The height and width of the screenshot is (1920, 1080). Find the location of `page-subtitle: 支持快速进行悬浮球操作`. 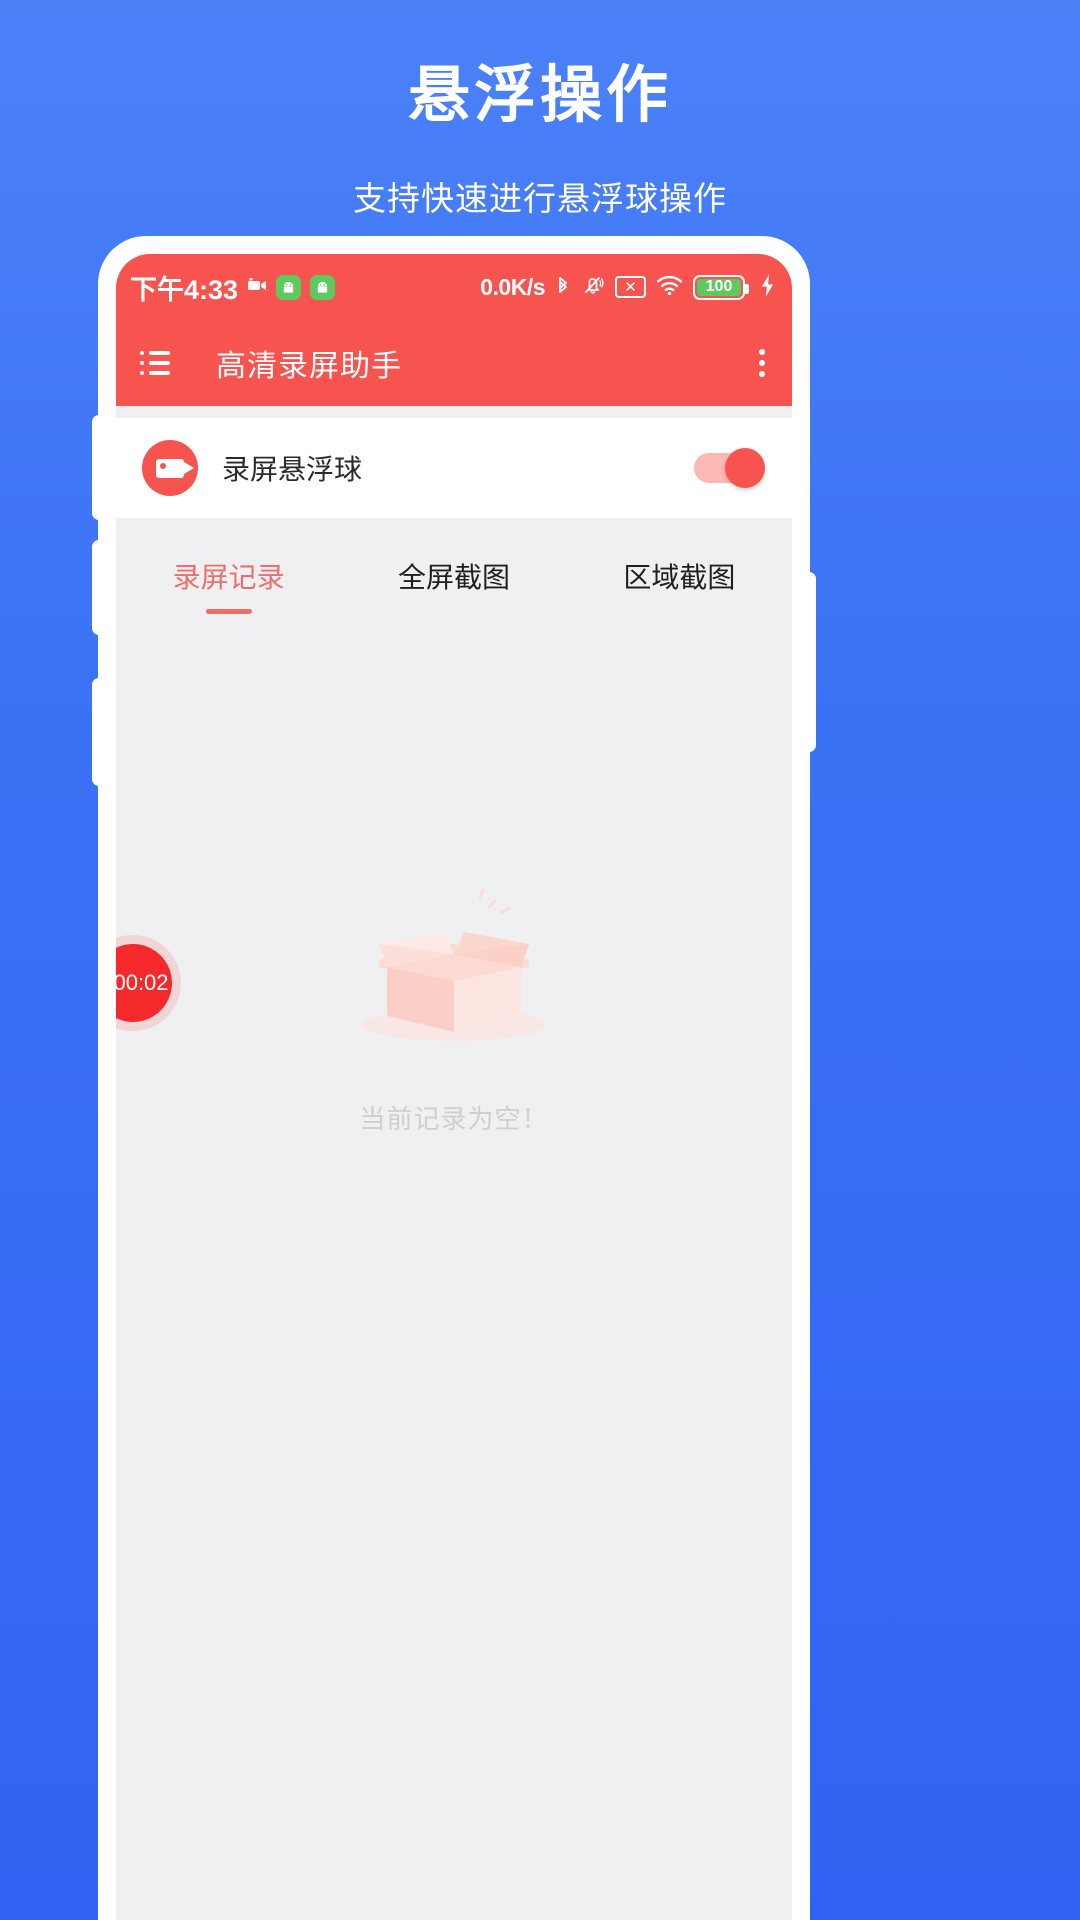

page-subtitle: 支持快速进行悬浮球操作 is located at coordinates (540, 198).